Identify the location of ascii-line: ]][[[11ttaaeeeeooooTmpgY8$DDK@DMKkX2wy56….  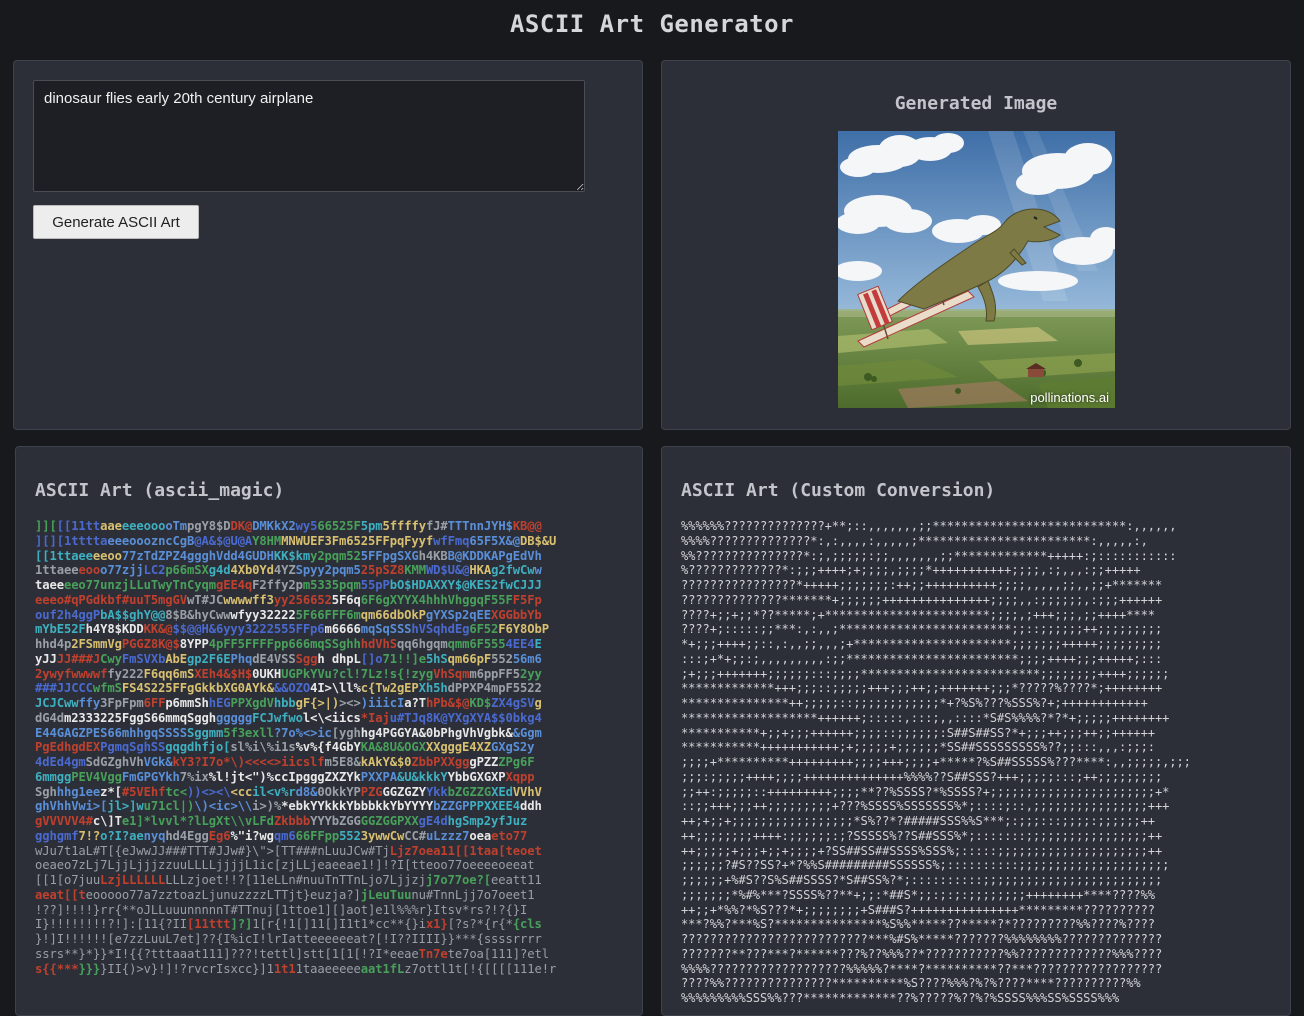
(288, 526).